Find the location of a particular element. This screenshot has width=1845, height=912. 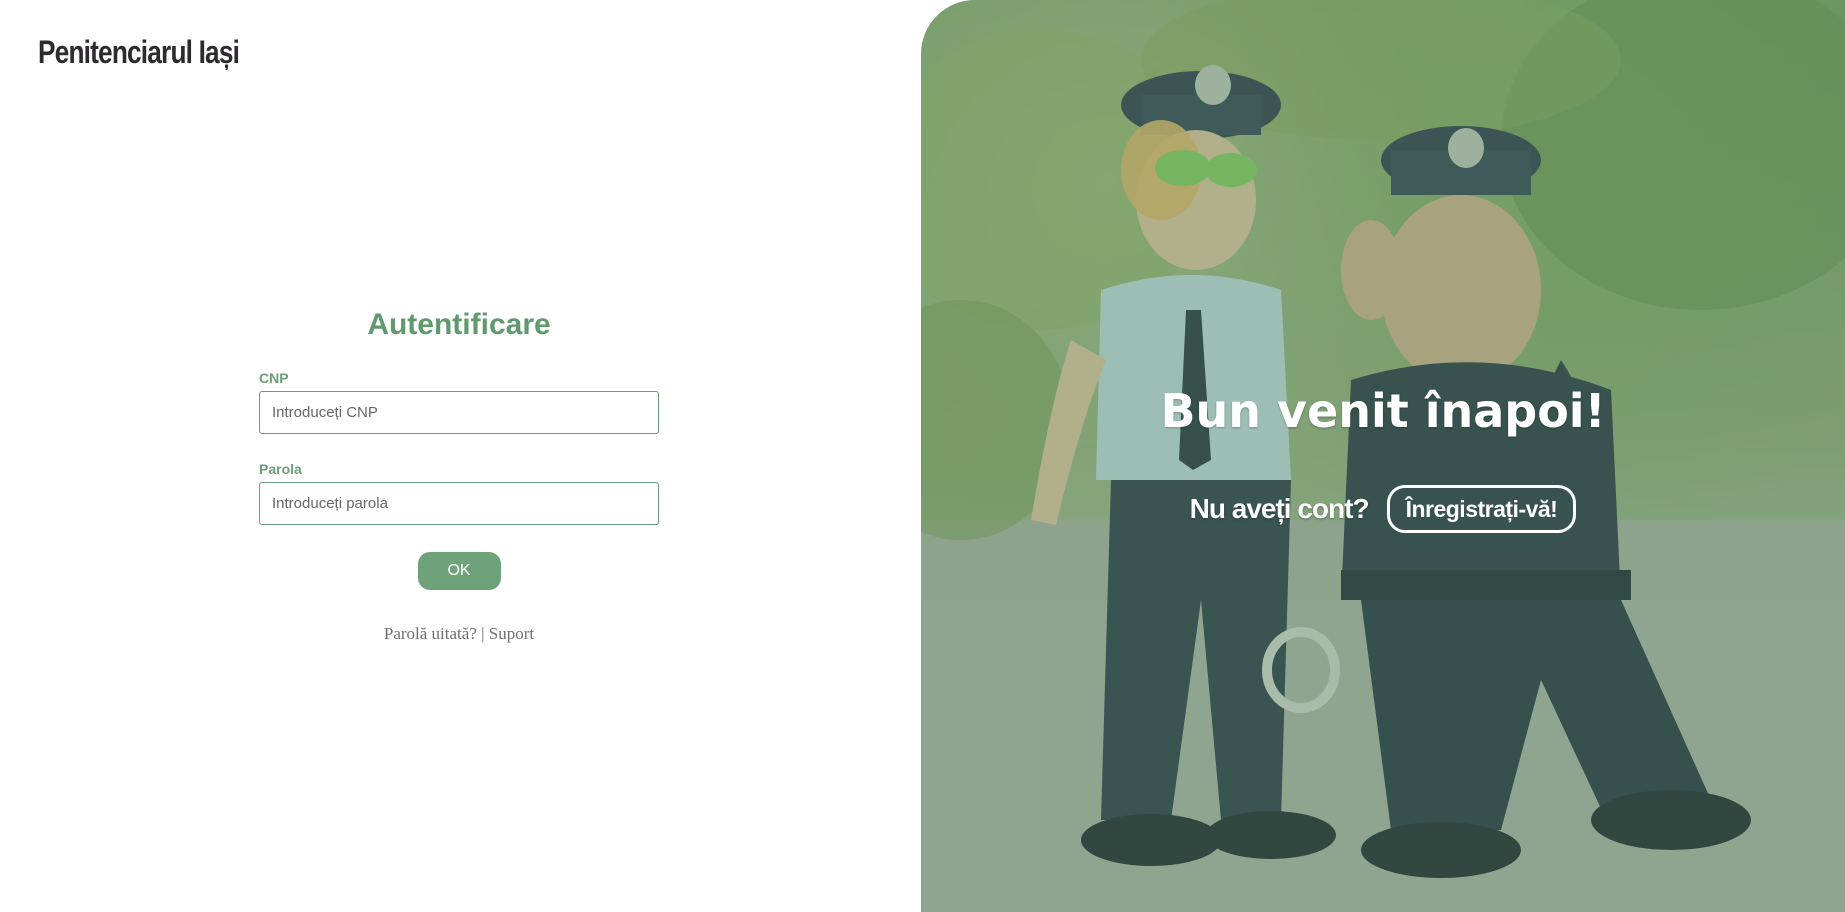

register-button: Înregistrați-vă! is located at coordinates (1481, 509).